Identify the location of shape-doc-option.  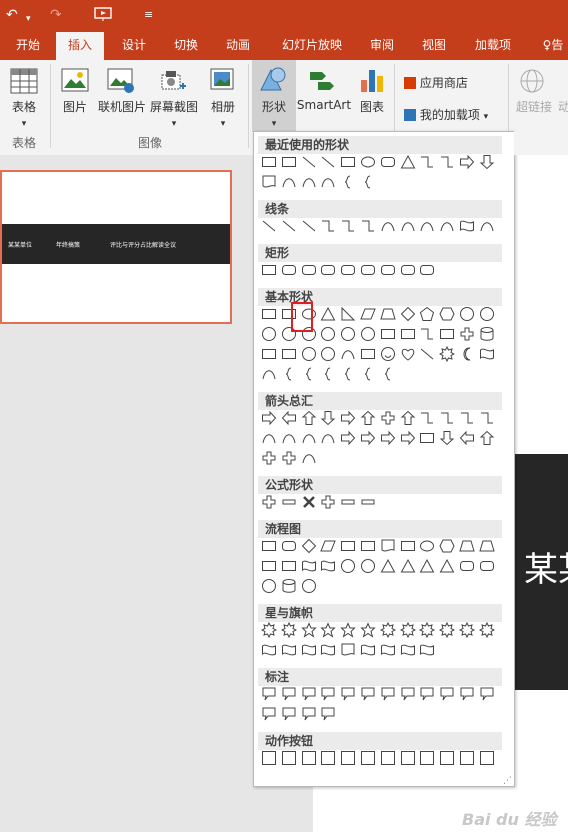
(388, 546).